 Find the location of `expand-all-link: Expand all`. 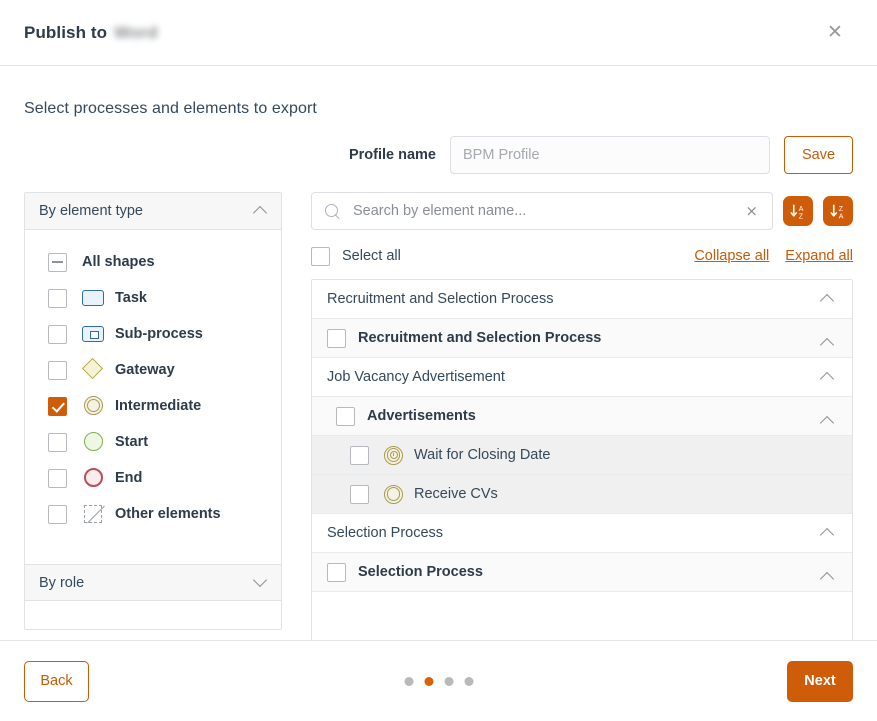

expand-all-link: Expand all is located at coordinates (819, 256).